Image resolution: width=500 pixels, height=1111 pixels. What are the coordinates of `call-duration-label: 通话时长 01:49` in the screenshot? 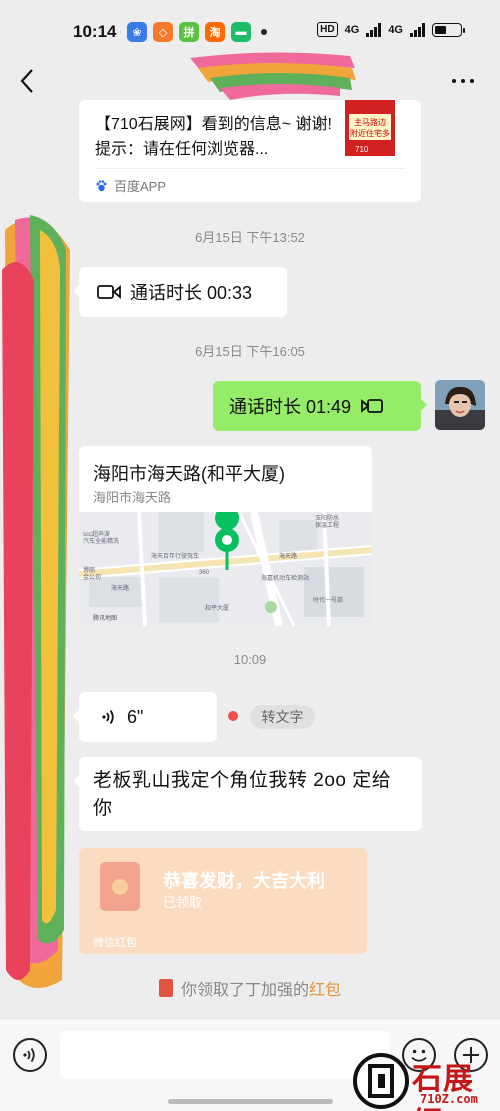 It's located at (290, 407).